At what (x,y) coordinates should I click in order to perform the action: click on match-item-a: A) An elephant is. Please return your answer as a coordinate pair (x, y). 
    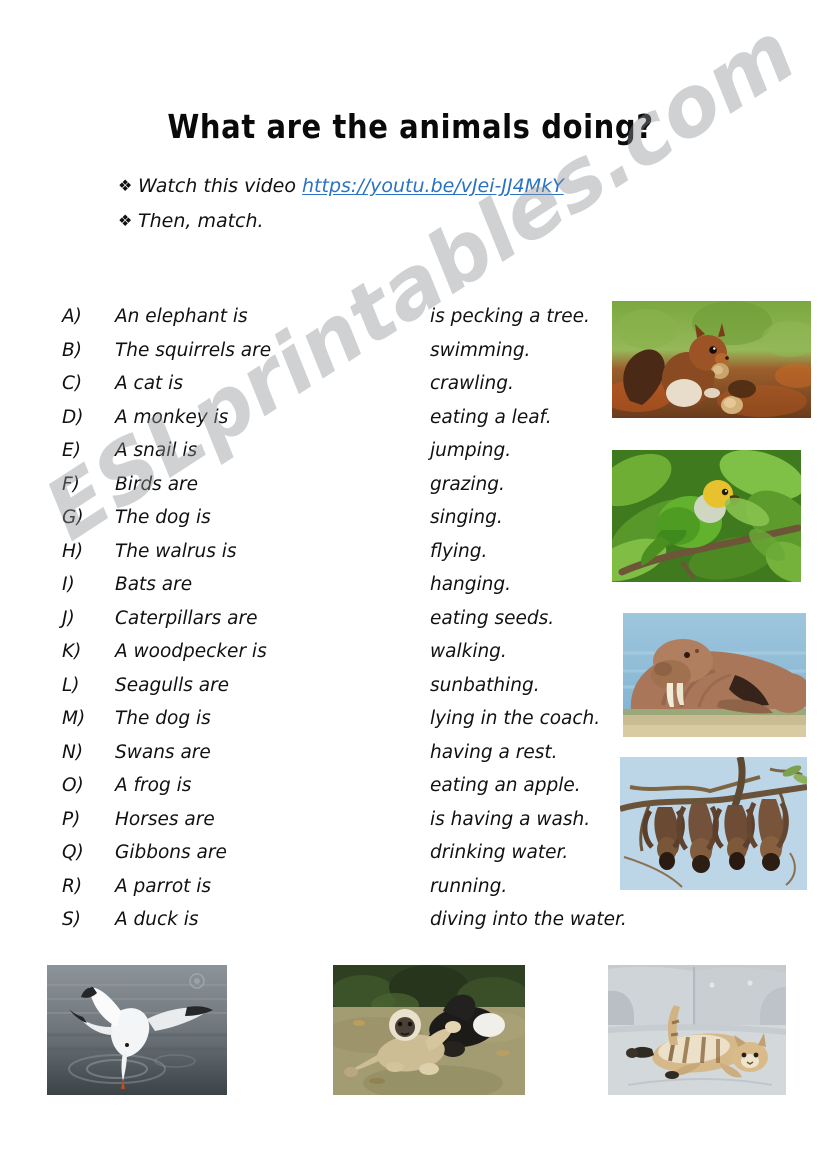
    Looking at the image, I should click on (242, 317).